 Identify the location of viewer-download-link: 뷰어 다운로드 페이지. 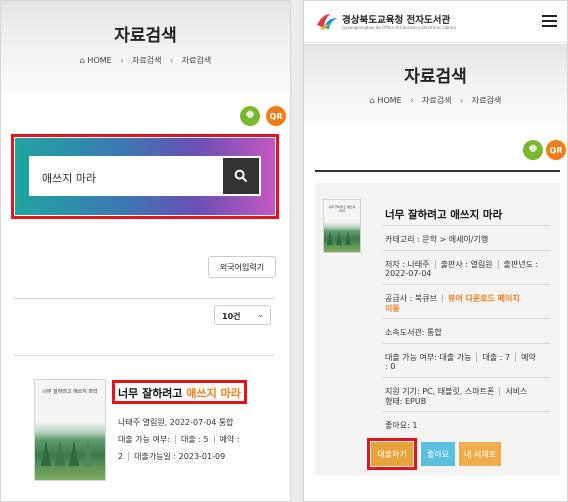
(484, 298).